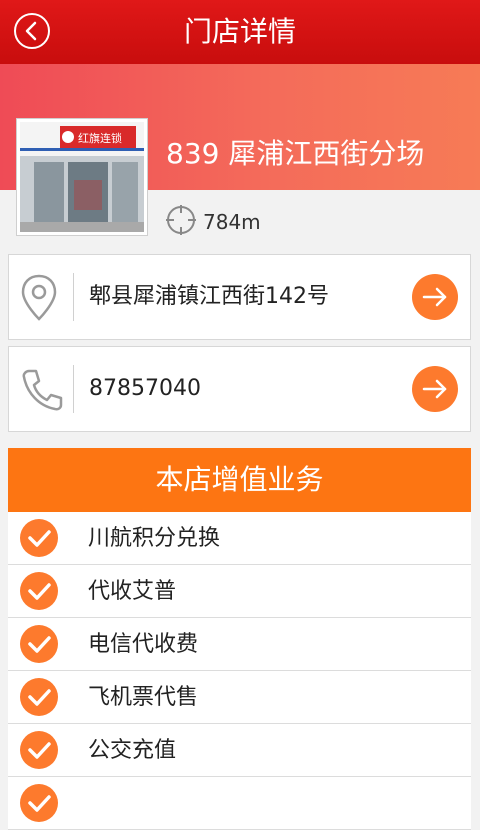 The width and height of the screenshot is (480, 830). What do you see at coordinates (239, 591) in the screenshot?
I see `list-item: 代收艾普` at bounding box center [239, 591].